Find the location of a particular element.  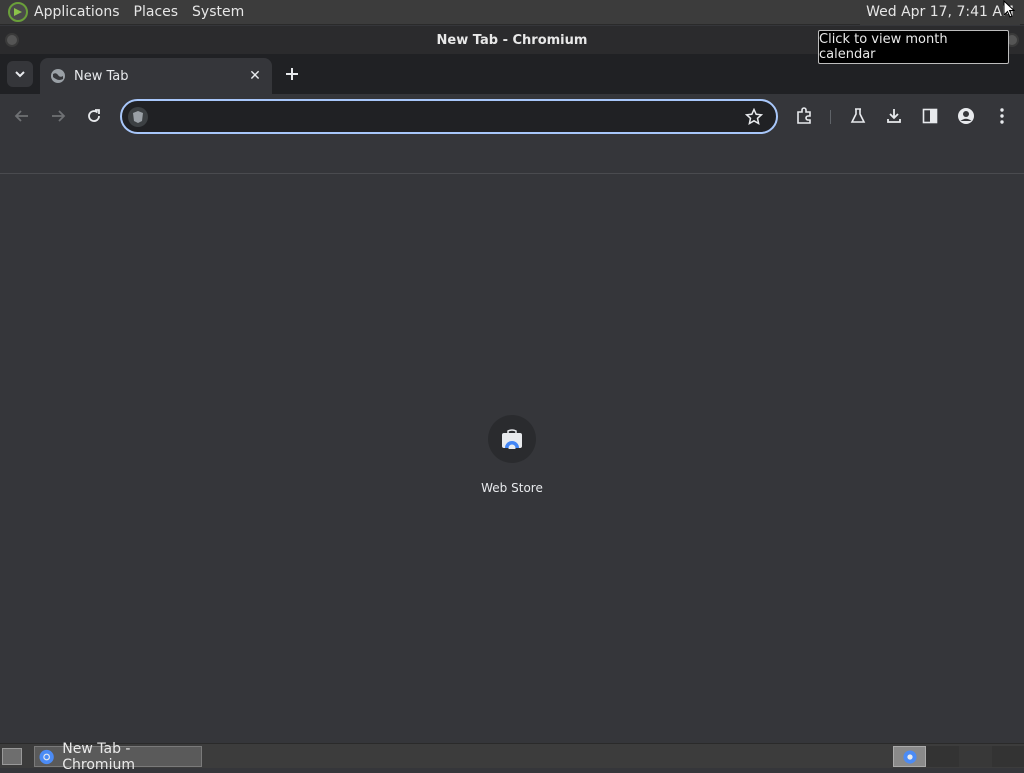

toolbar-divider is located at coordinates (830, 117).